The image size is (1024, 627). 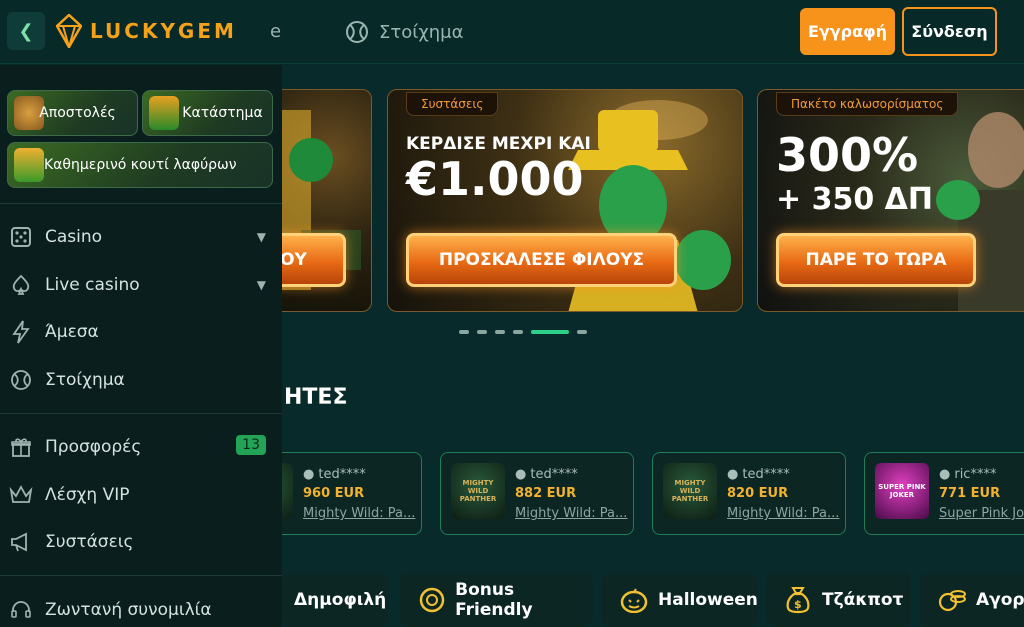 I want to click on gift-icon, so click(x=21, y=447).